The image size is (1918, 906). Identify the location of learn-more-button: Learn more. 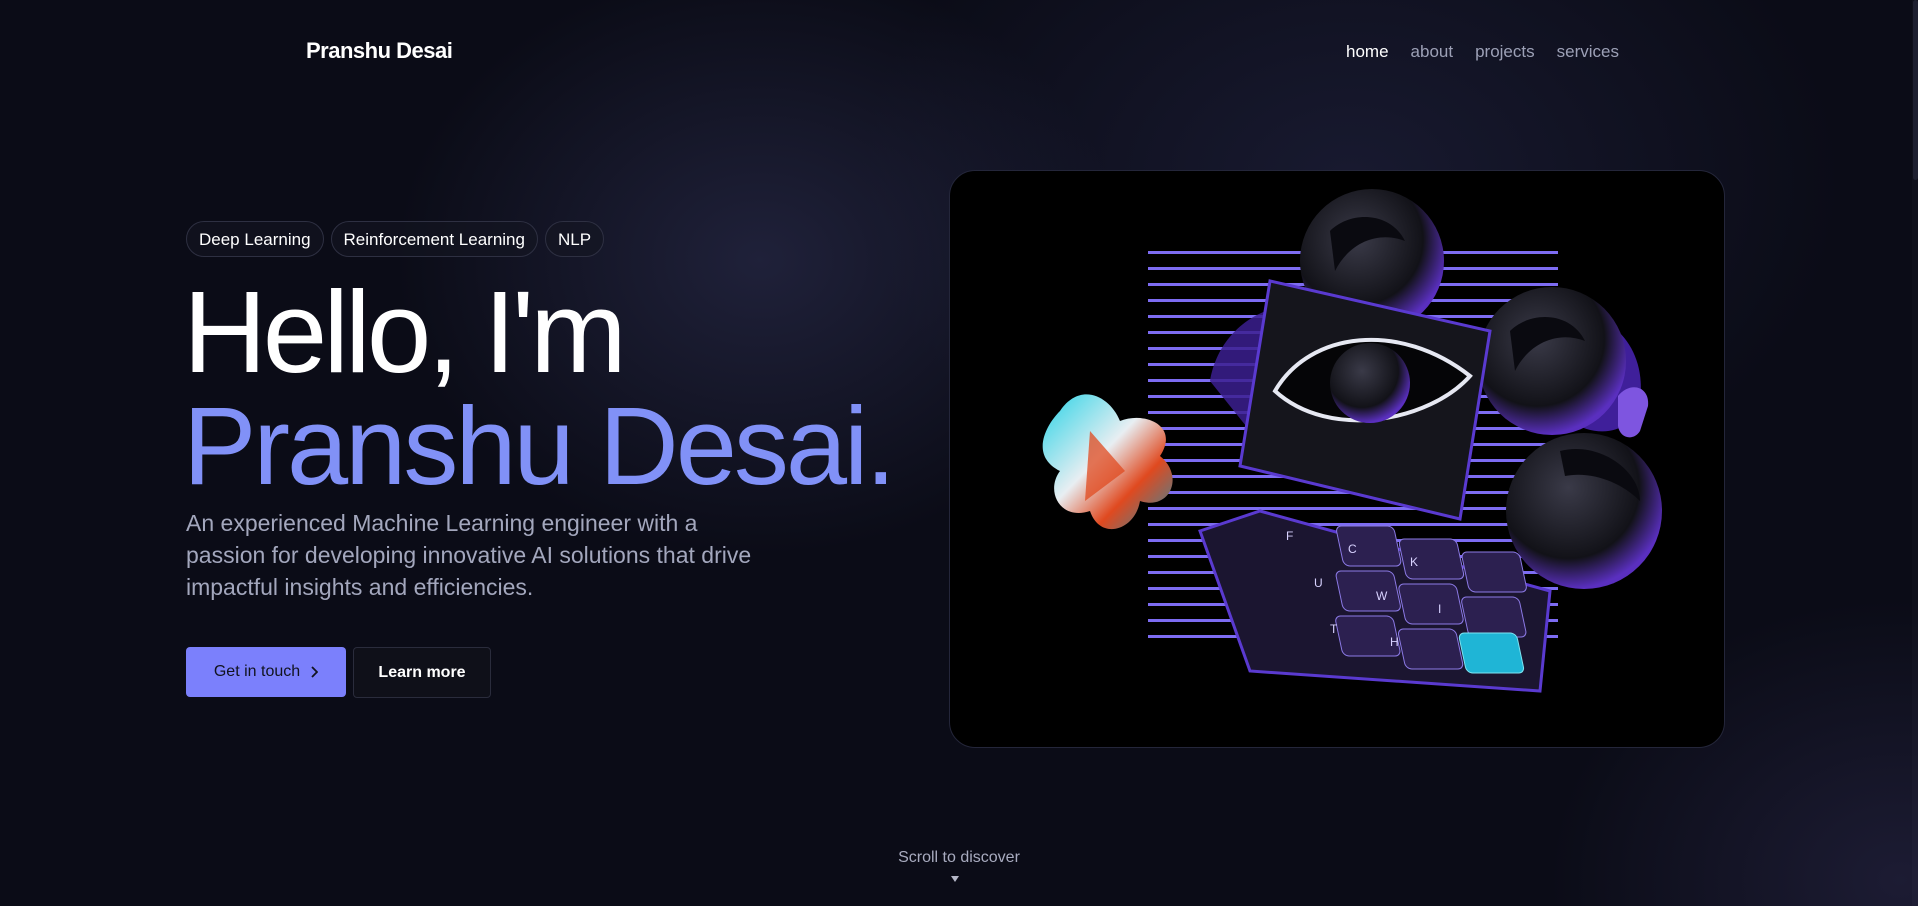
(422, 672).